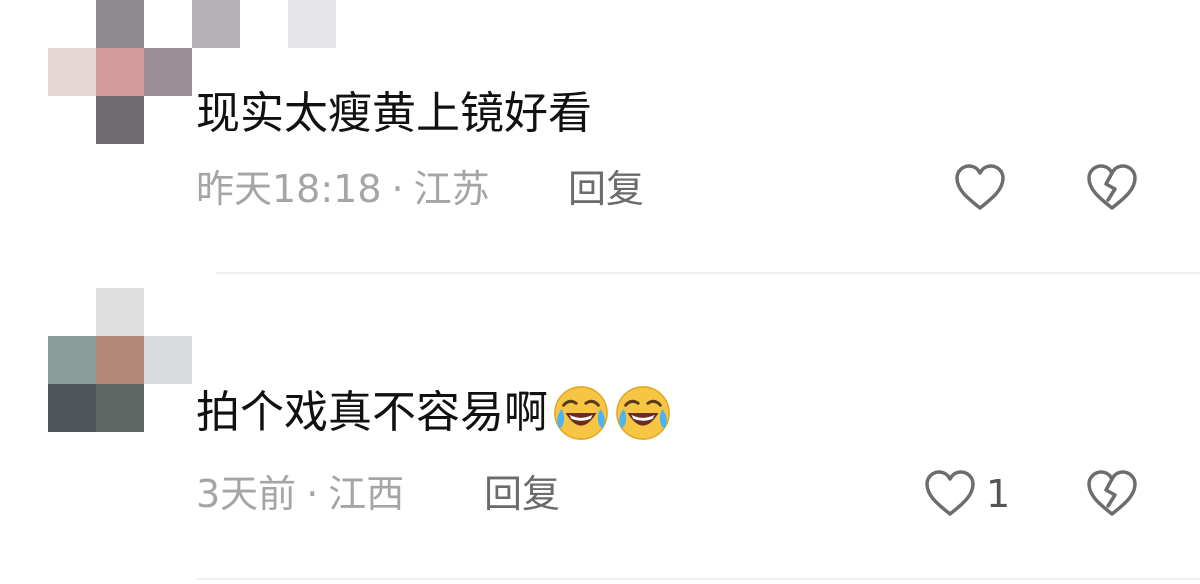 This screenshot has width=1200, height=584. I want to click on broken-heart-icon, so click(1112, 493).